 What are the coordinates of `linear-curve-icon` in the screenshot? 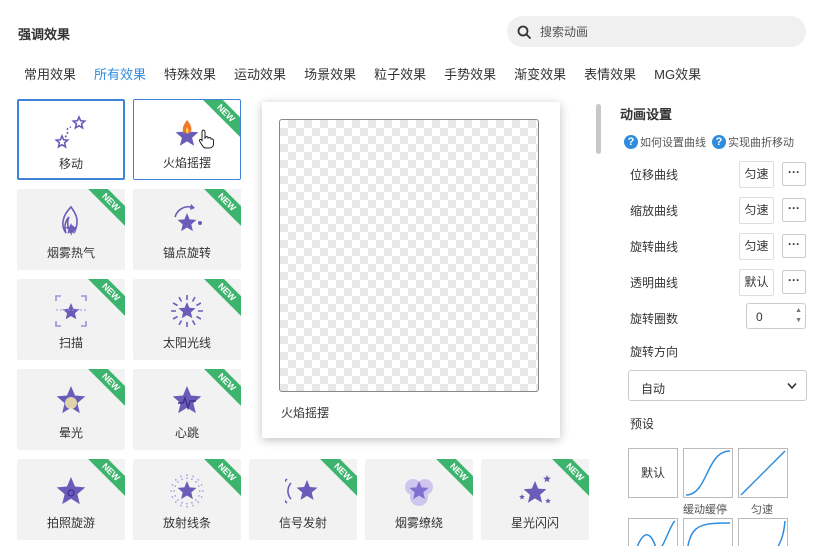 It's located at (763, 473).